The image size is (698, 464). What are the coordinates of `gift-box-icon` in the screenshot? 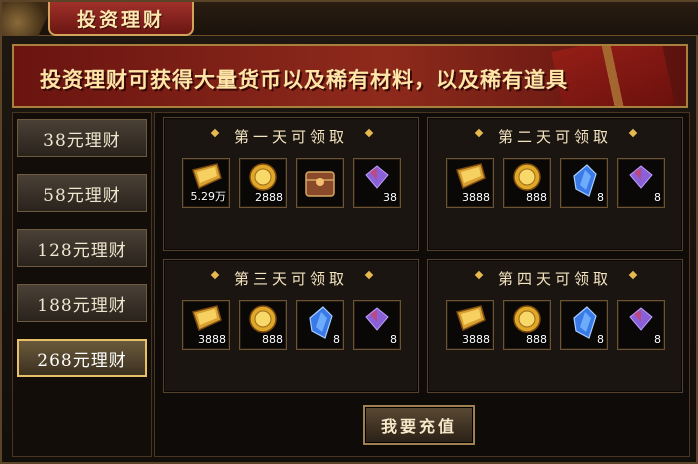 It's located at (613, 76).